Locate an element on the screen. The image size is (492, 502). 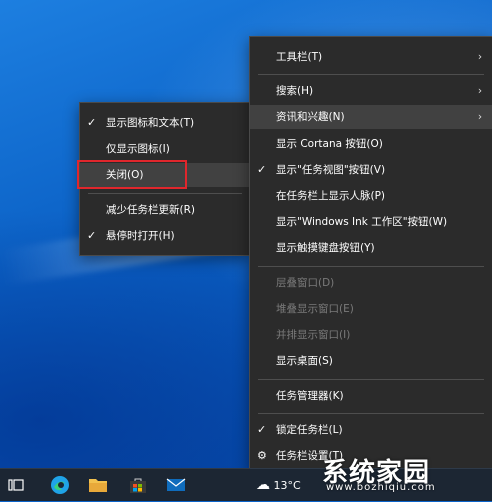
cloud-icon: ☁ is located at coordinates (263, 485).